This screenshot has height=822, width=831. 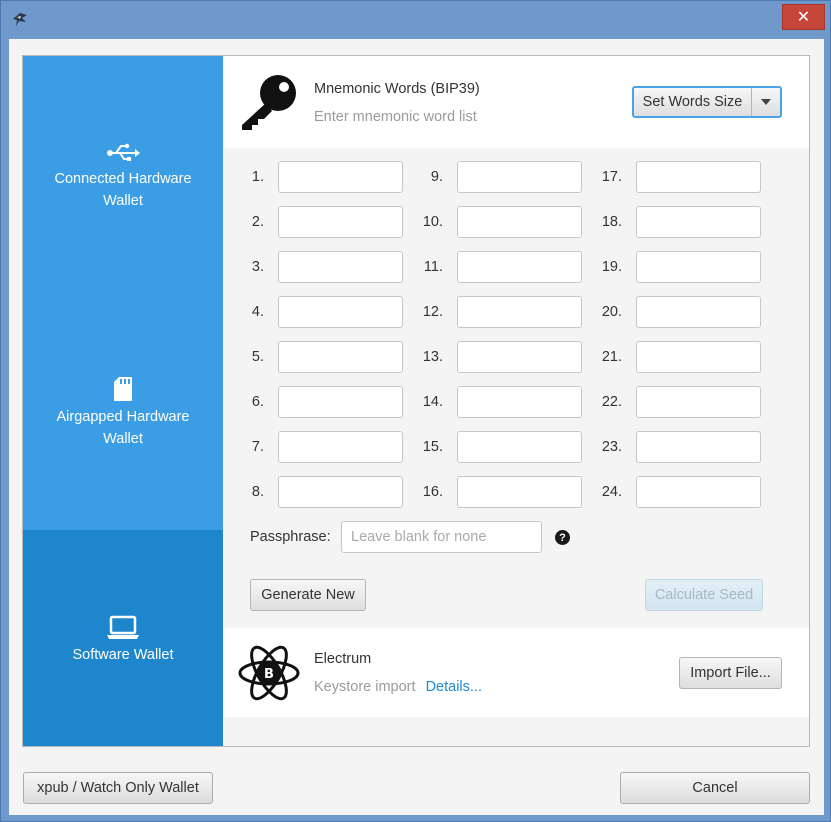 What do you see at coordinates (611, 447) in the screenshot?
I see `word-number: 23.` at bounding box center [611, 447].